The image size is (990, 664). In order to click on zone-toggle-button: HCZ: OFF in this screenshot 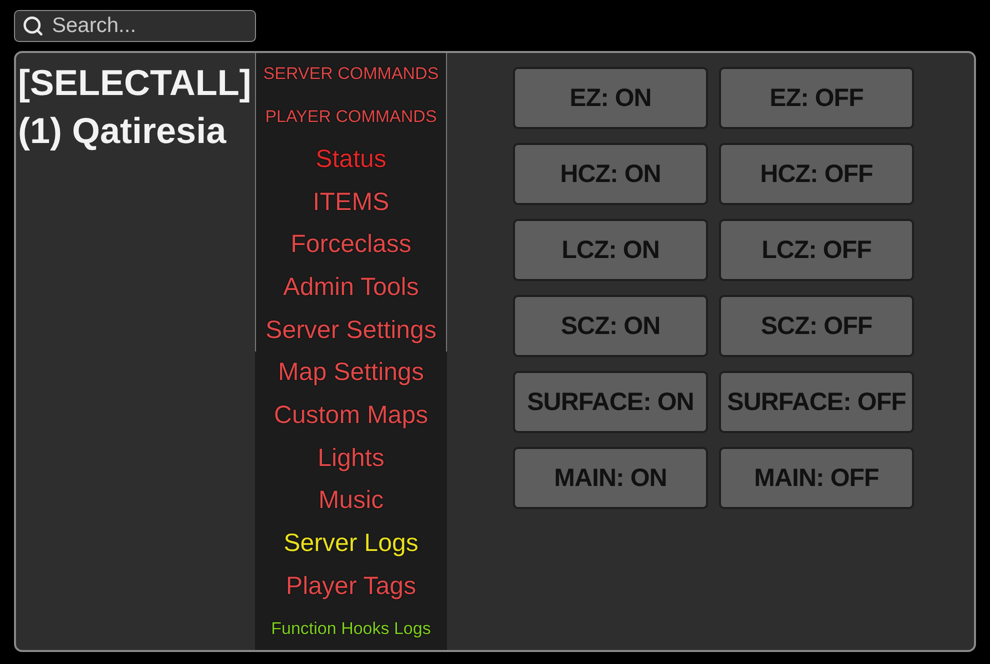, I will do `click(816, 174)`.